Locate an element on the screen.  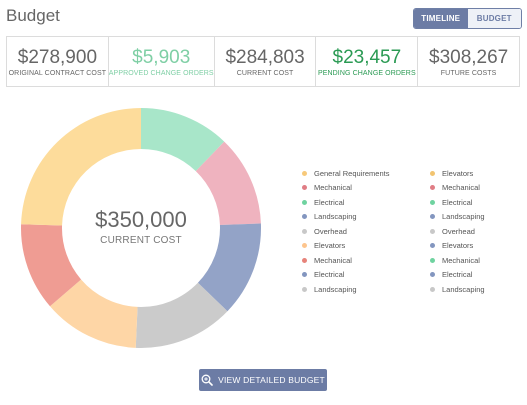
view-detailed-budget-button: VIEW DETAILED BUDGET is located at coordinates (263, 380).